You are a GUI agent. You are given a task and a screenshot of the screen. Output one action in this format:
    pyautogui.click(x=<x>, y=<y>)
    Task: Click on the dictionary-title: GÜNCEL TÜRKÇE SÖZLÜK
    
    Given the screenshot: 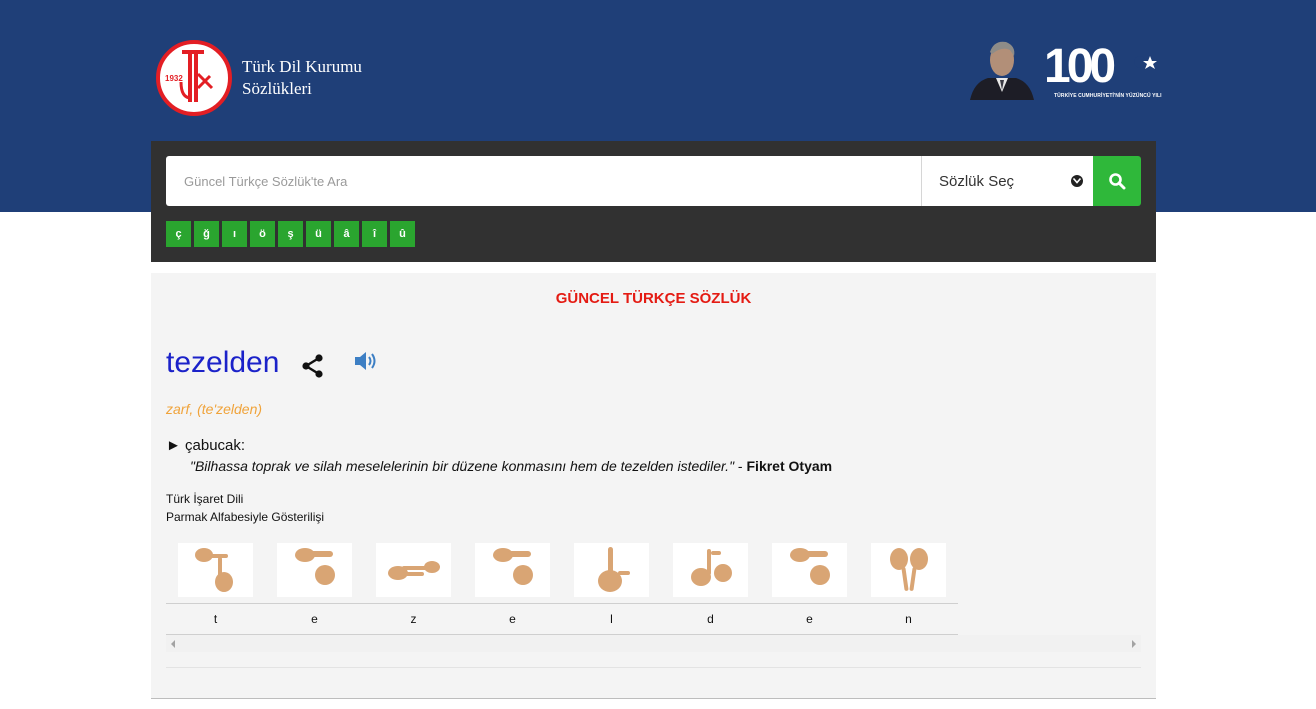 What is the action you would take?
    pyautogui.click(x=653, y=298)
    